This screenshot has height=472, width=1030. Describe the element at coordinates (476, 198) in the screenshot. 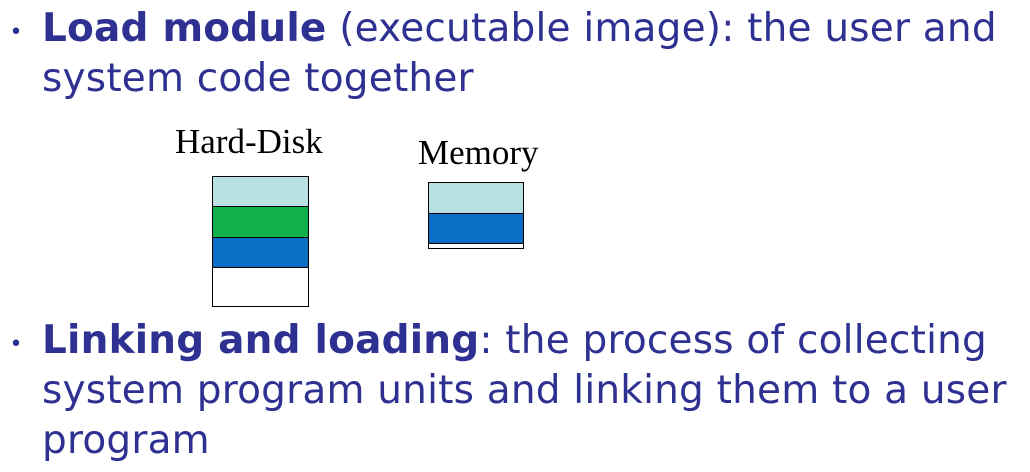

I see `memory-segment-light-blue` at that location.